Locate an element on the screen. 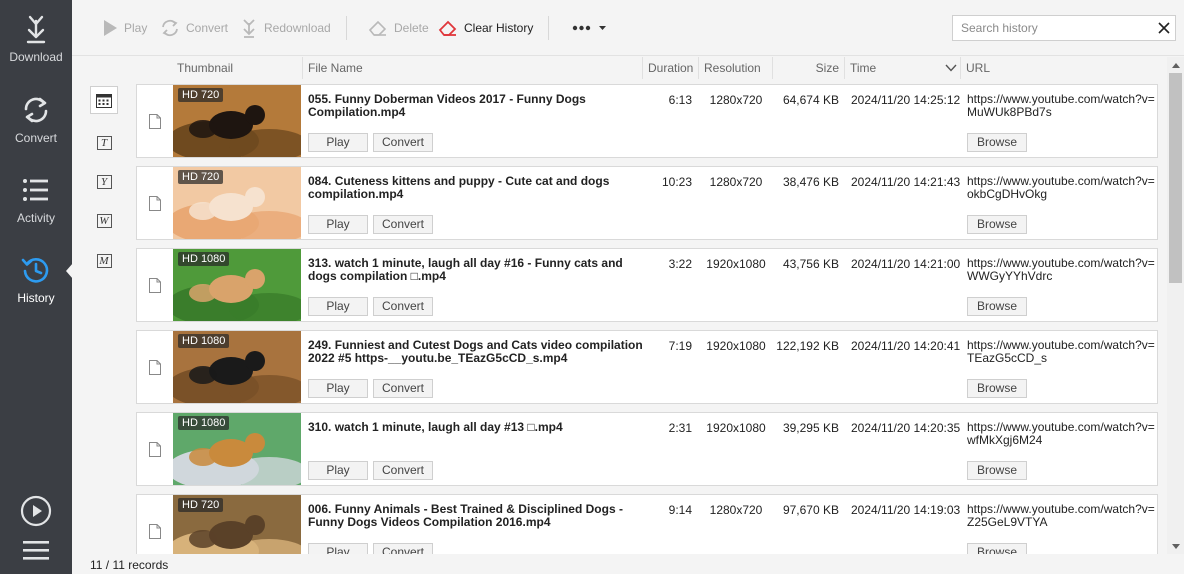  size-value: 43,756 KB is located at coordinates (810, 264).